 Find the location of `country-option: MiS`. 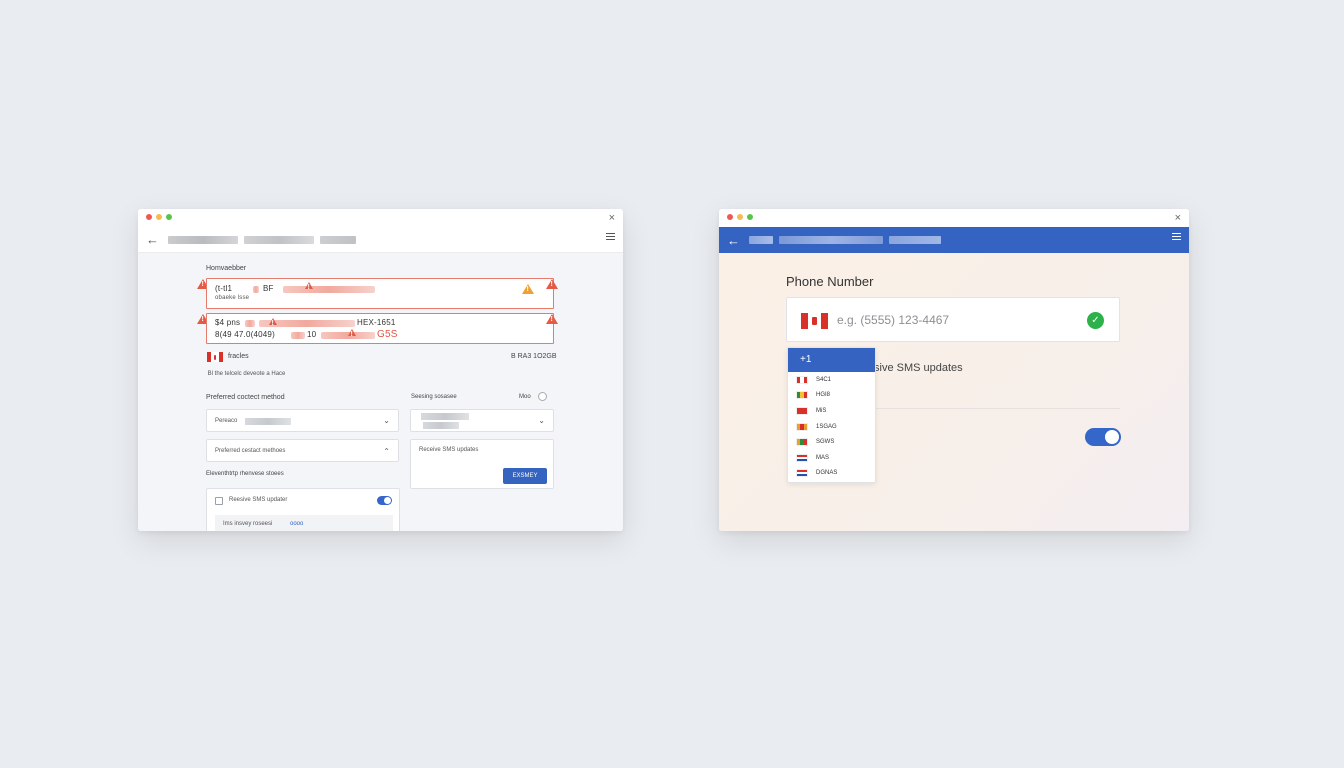

country-option: MiS is located at coordinates (831, 411).